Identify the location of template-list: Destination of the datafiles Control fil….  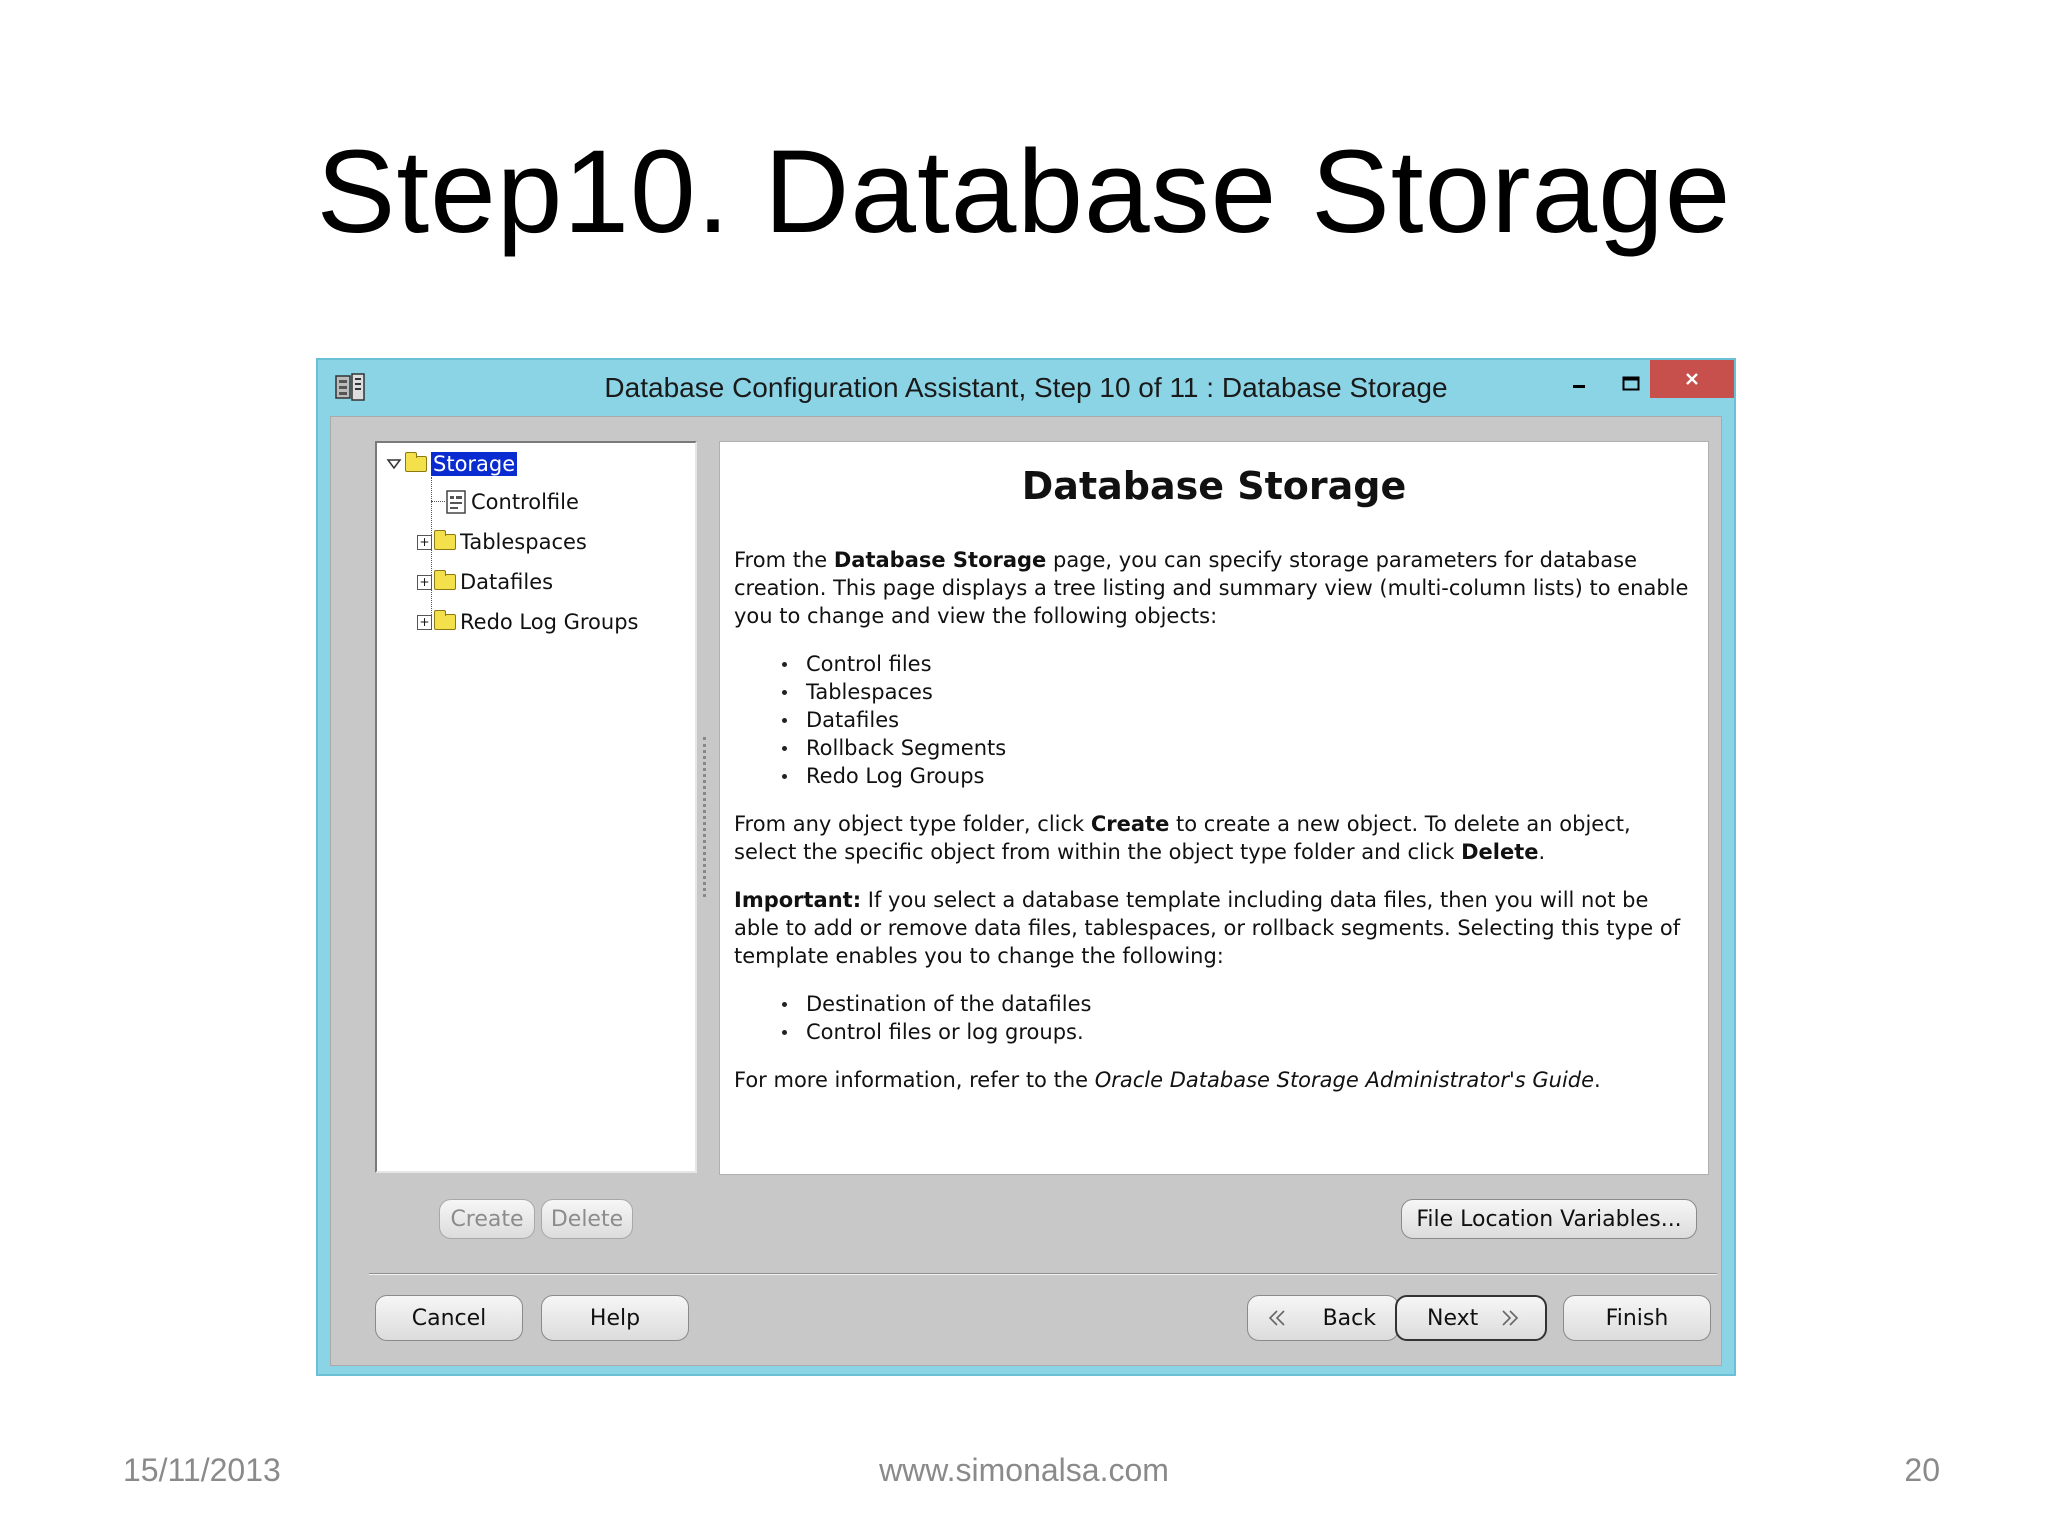
(1238, 1018).